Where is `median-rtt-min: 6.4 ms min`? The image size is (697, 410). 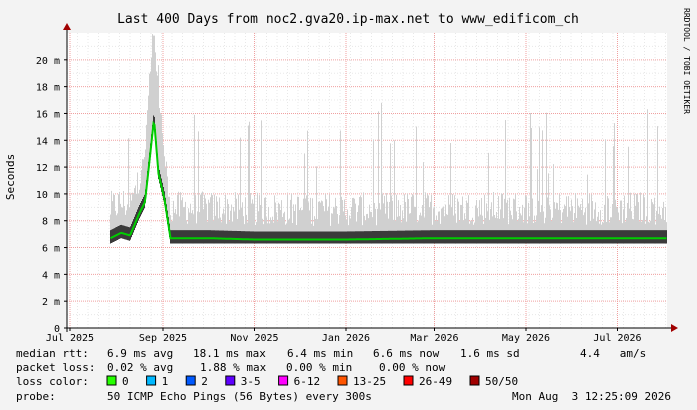
median-rtt-min: 6.4 ms min is located at coordinates (320, 353).